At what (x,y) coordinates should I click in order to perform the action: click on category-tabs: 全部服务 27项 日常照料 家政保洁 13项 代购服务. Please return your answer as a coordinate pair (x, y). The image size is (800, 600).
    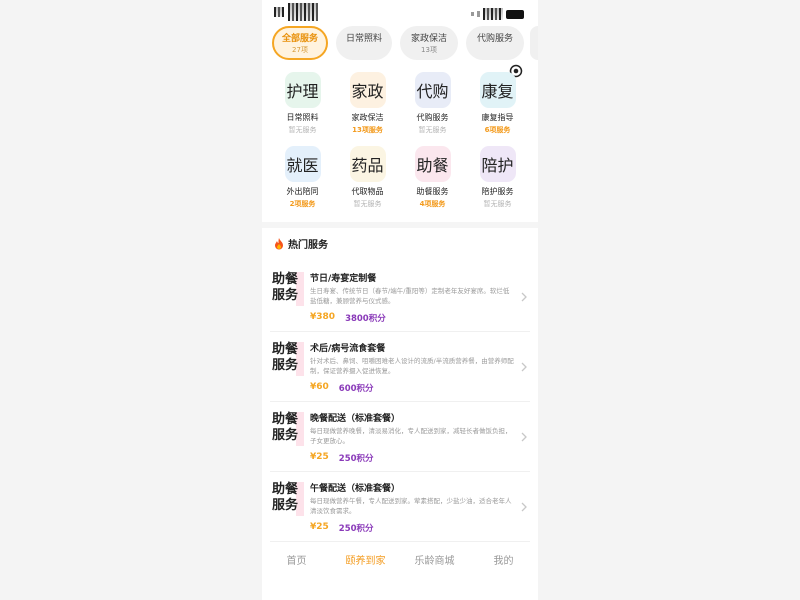
    Looking at the image, I should click on (405, 52).